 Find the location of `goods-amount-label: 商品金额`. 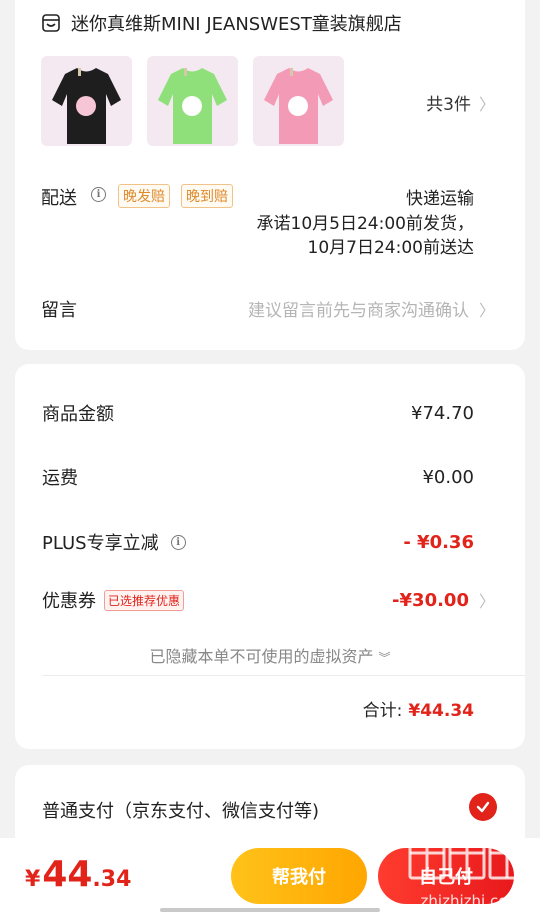

goods-amount-label: 商品金额 is located at coordinates (78, 414).